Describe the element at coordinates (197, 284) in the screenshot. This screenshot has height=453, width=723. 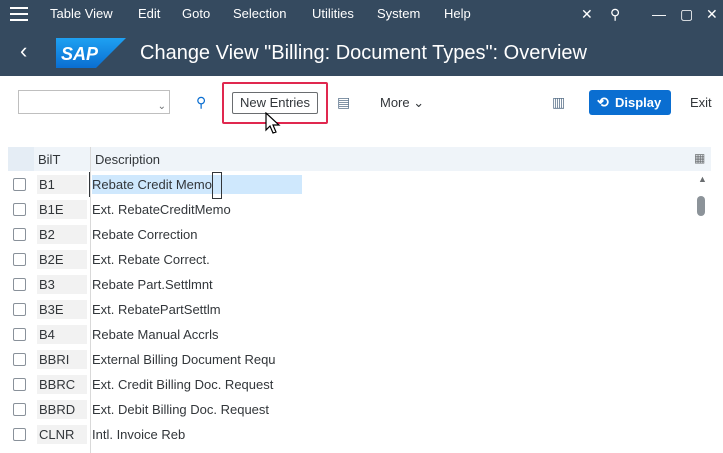
I see `cell-description: Rebate Part.Settlmnt` at that location.